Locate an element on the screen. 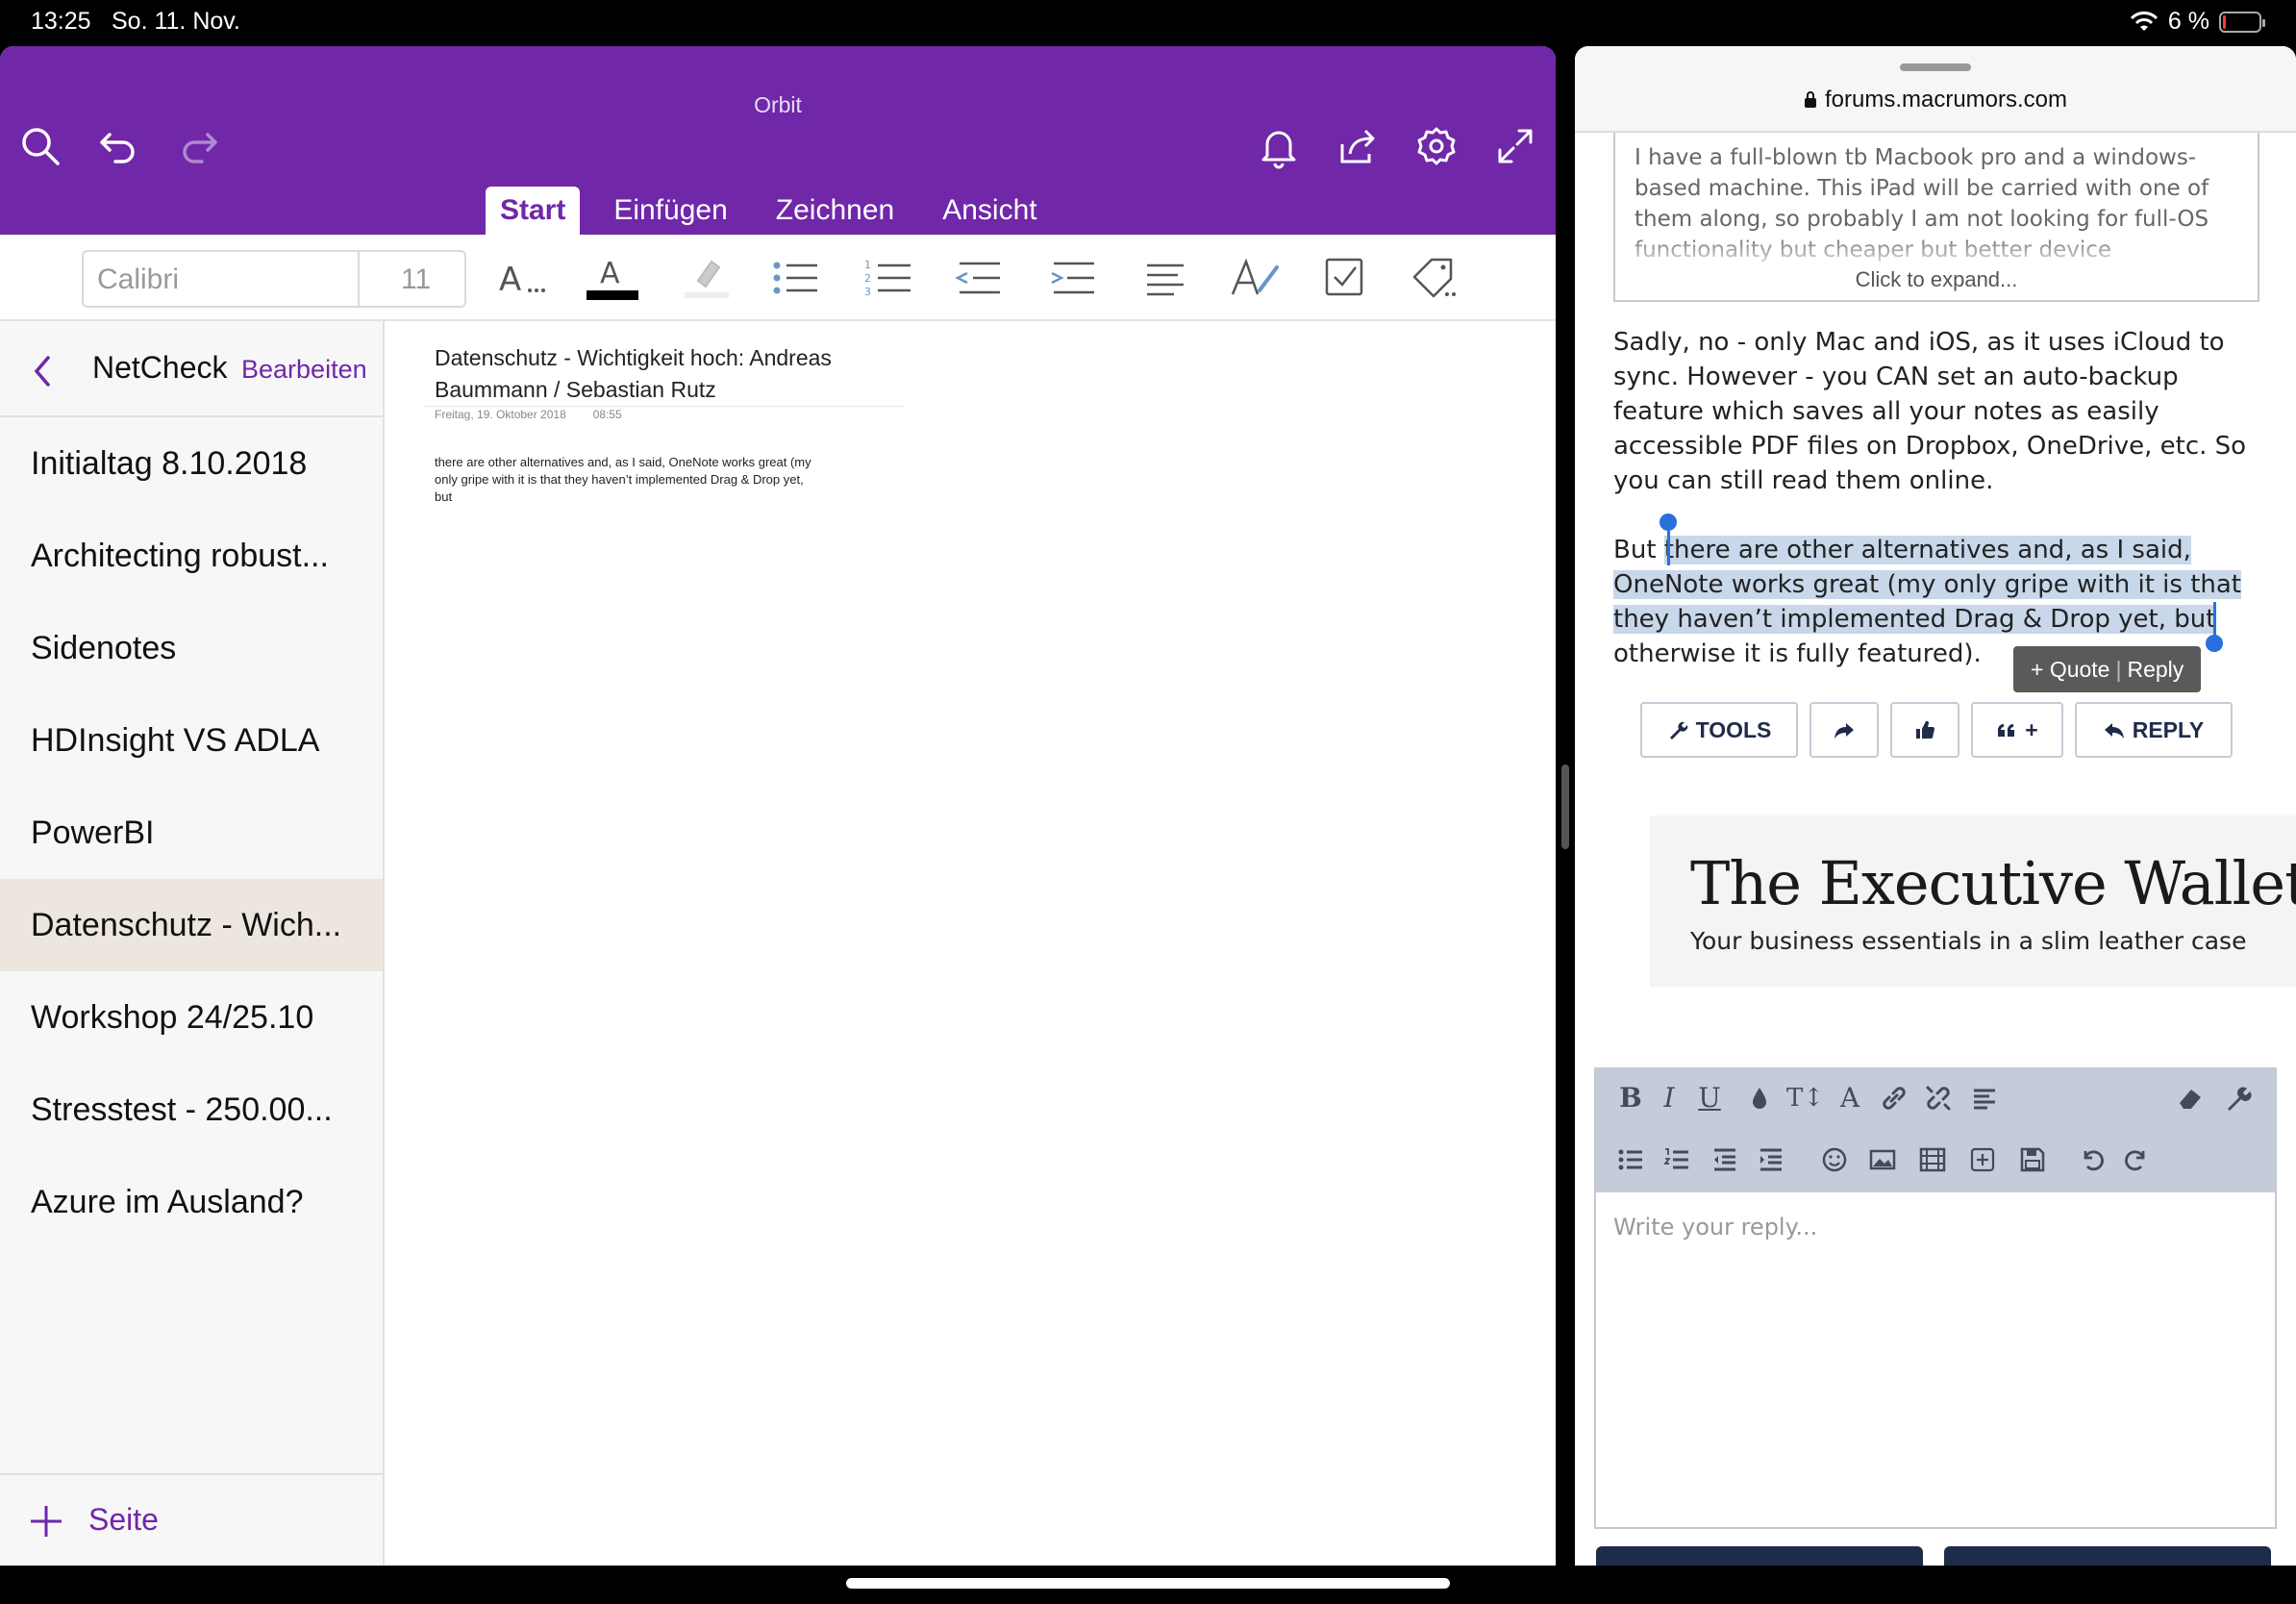 The image size is (2296, 1604). indent-editor-icon is located at coordinates (1771, 1159).